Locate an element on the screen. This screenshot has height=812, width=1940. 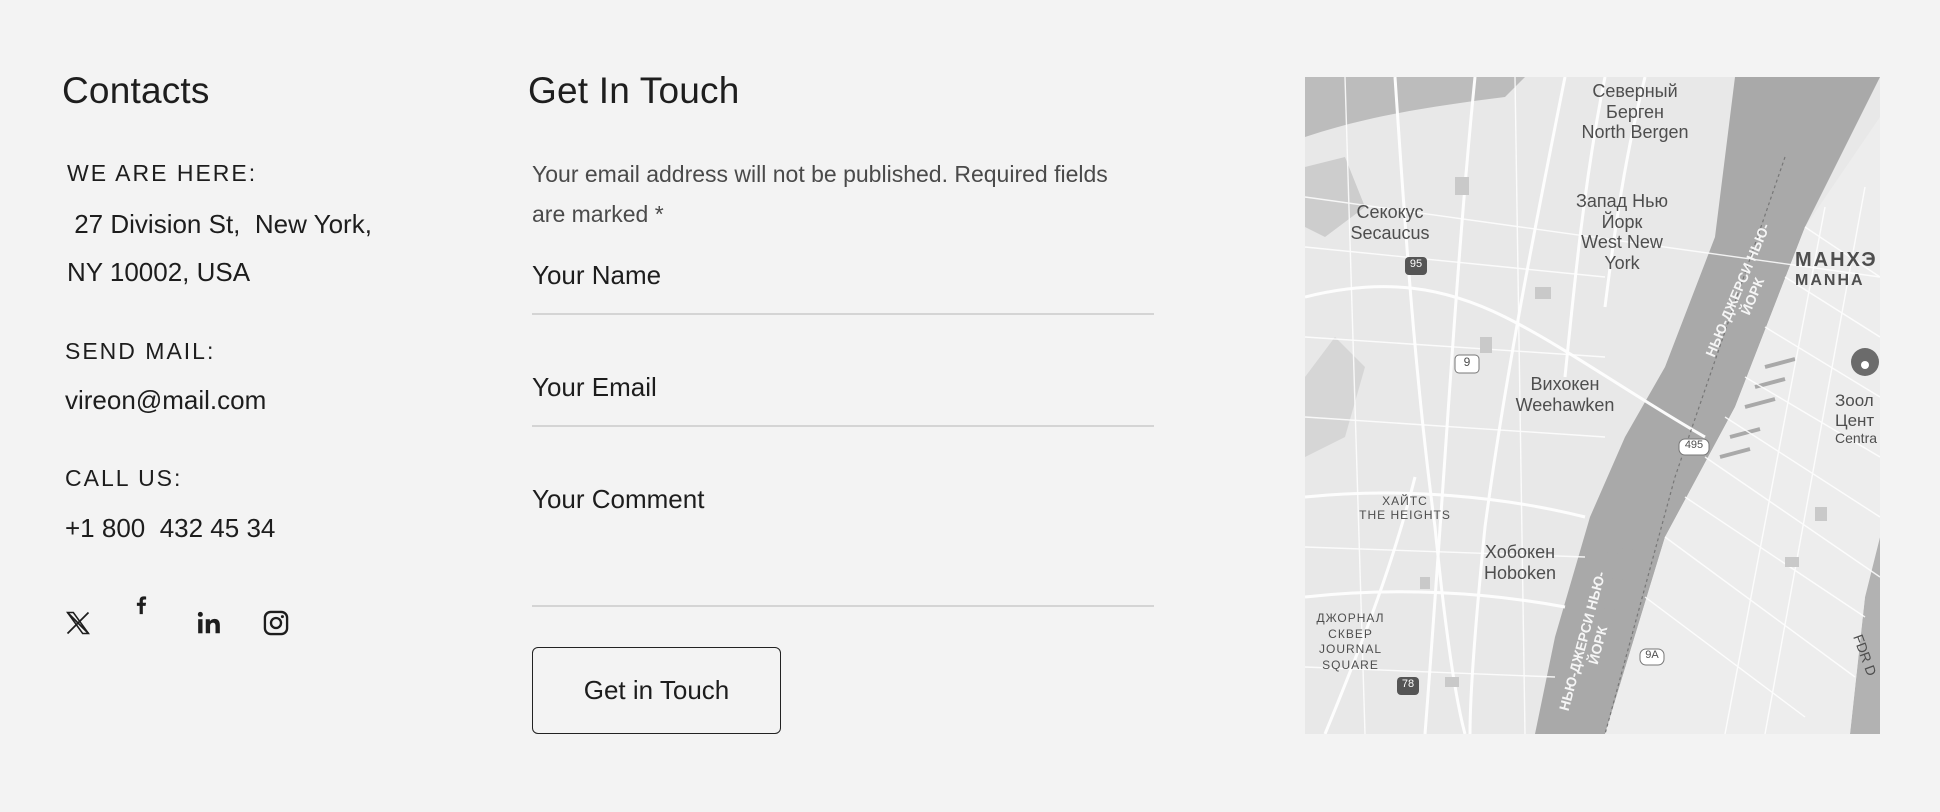
route-9a-label: 9A is located at coordinates (1652, 655).